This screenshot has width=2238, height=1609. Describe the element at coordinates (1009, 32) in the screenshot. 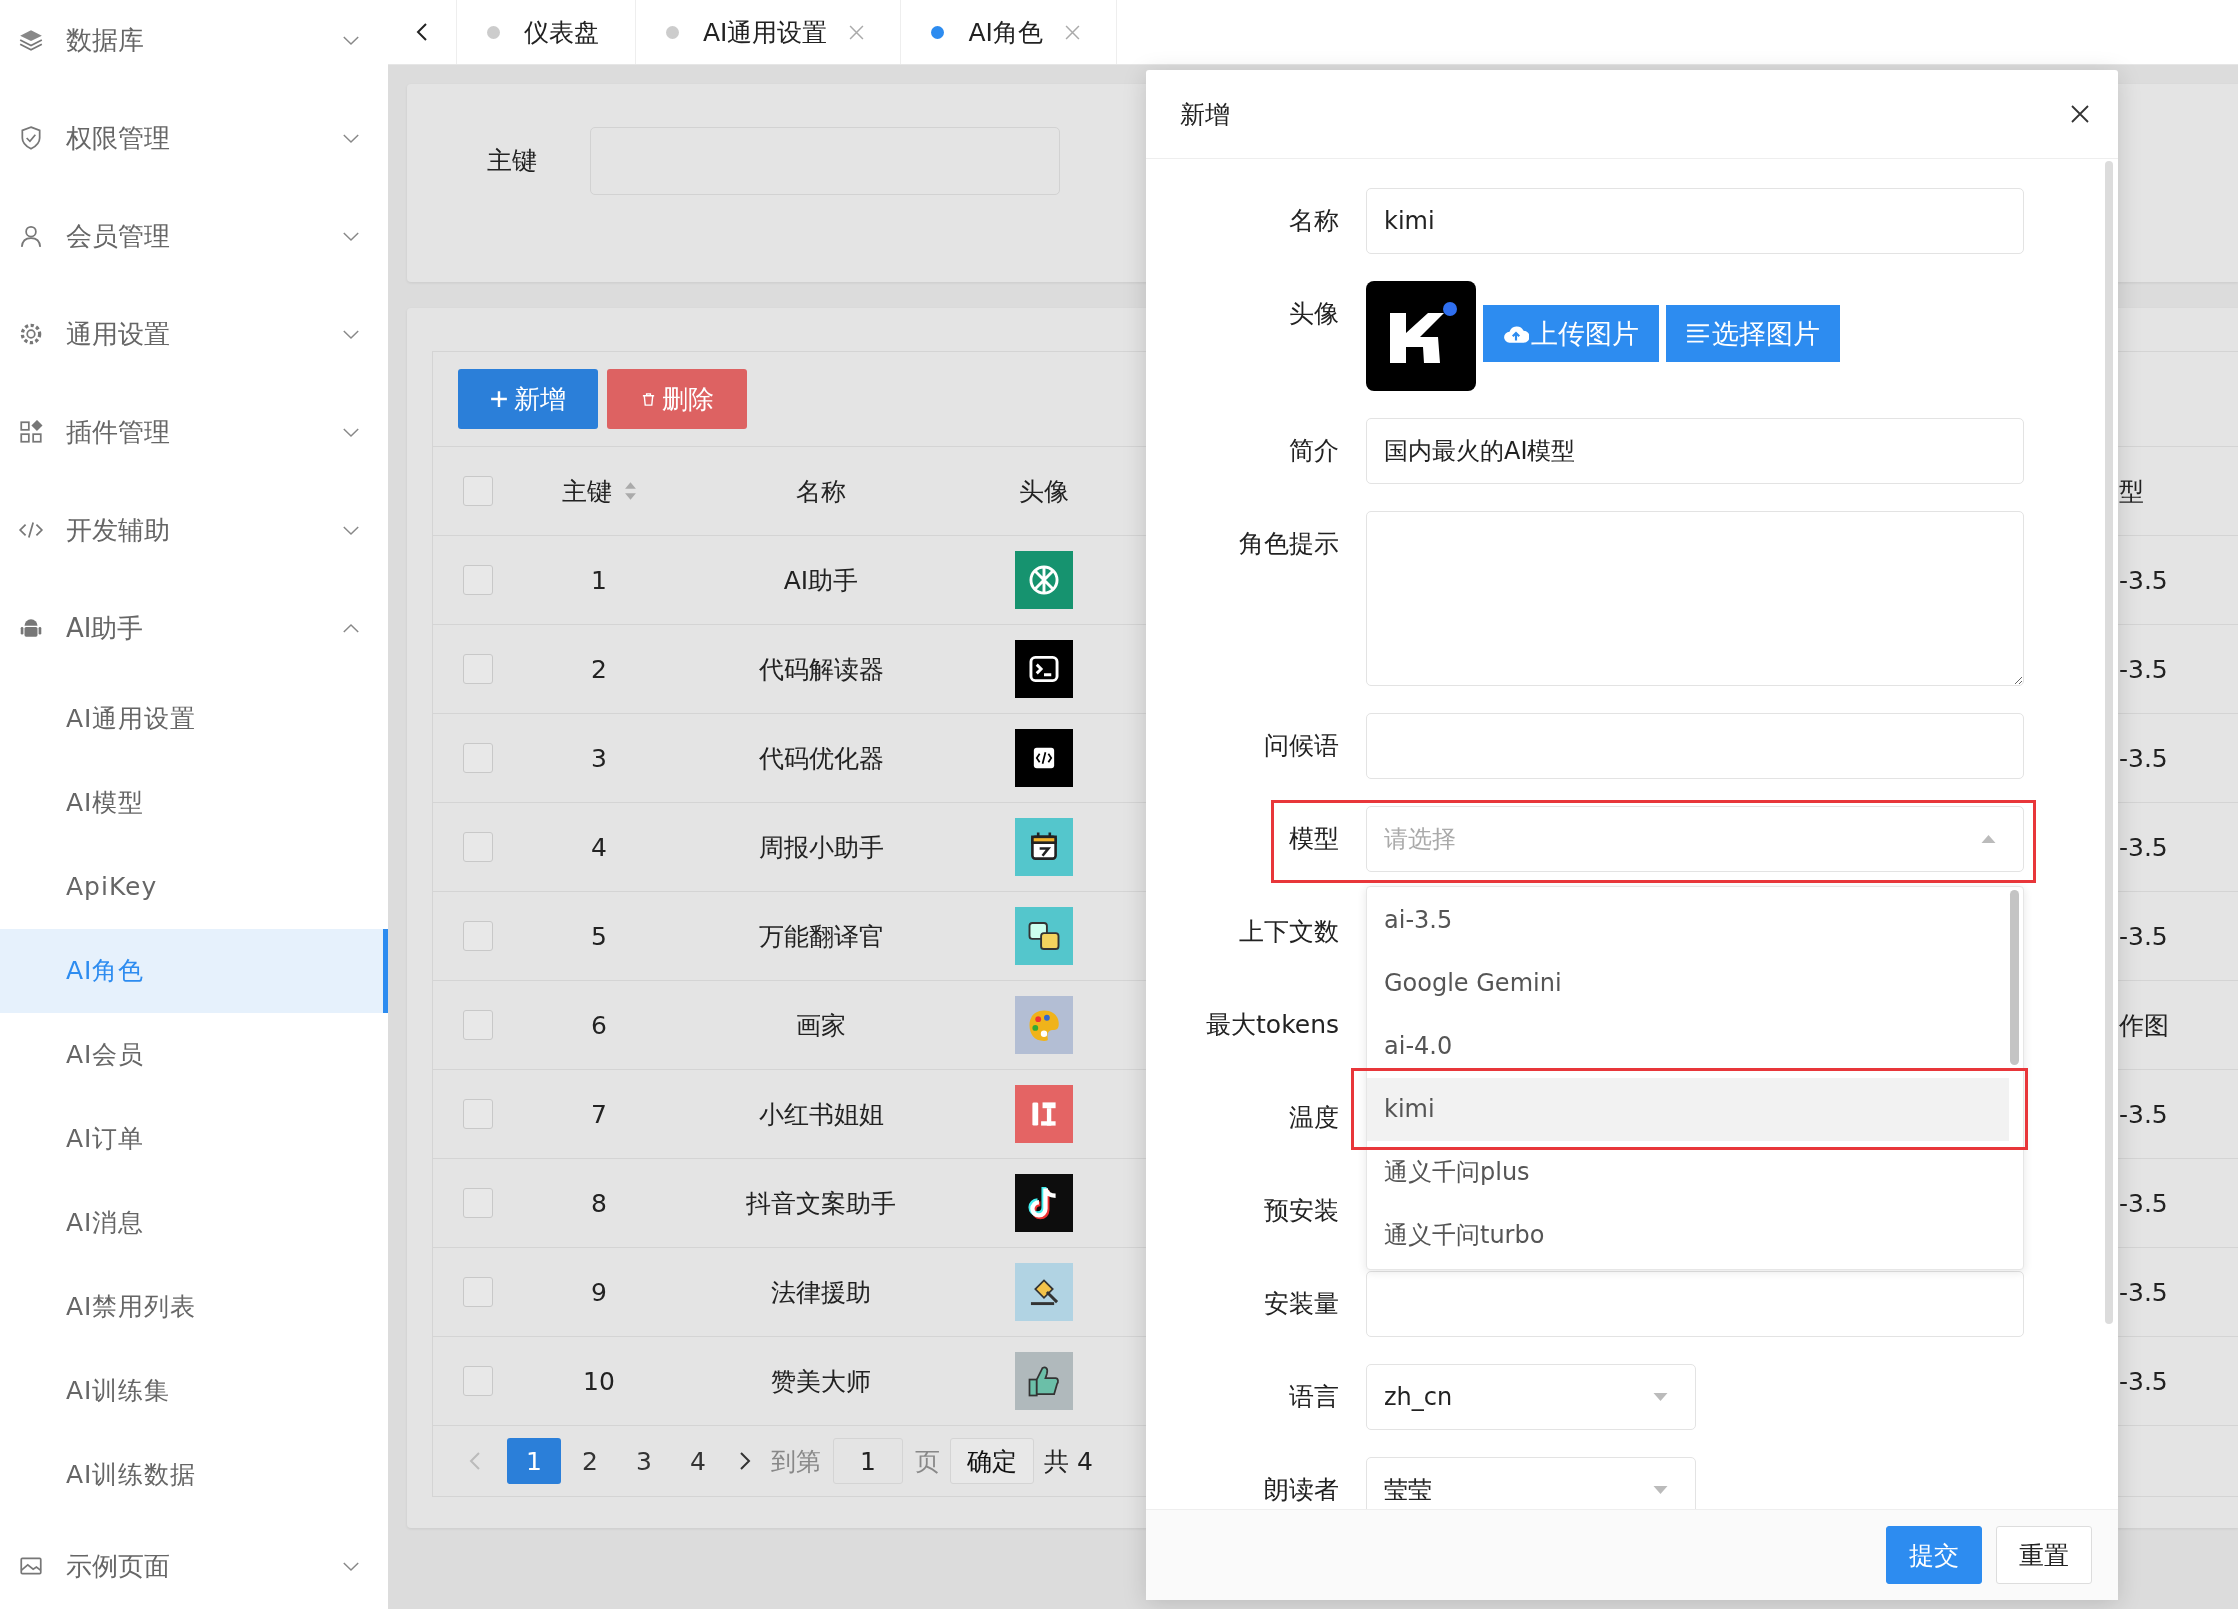

I see `tab: AI角色` at that location.